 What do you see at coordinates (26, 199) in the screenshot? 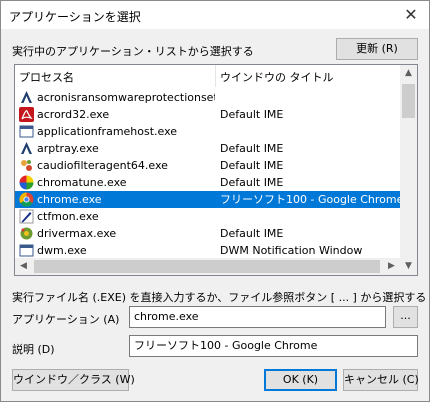
I see `chrome-icon` at bounding box center [26, 199].